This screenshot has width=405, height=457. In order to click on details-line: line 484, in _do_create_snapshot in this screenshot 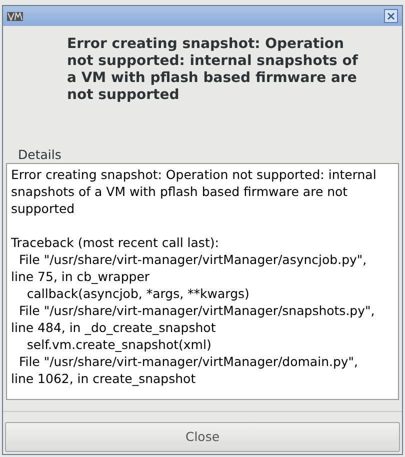, I will do `click(114, 327)`.